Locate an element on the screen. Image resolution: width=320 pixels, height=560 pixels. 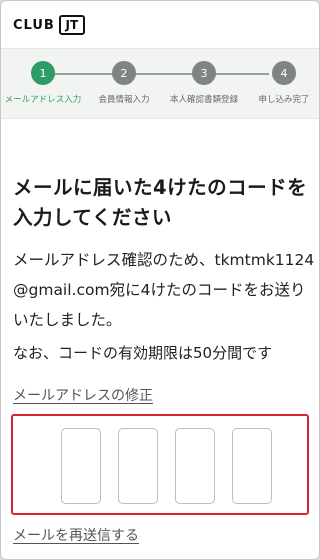
step-number-circle: 2 is located at coordinates (124, 73).